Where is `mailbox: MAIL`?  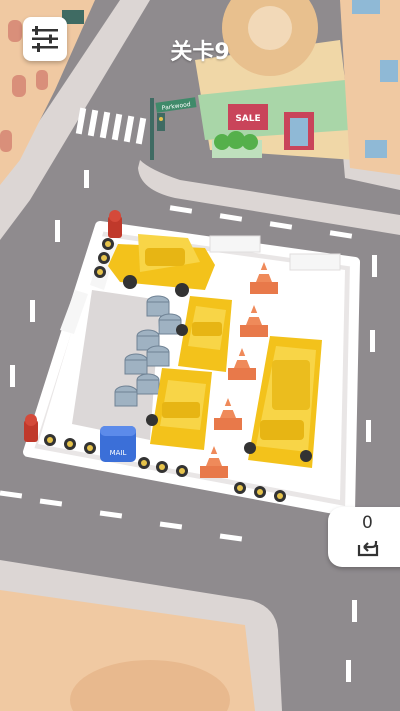 mailbox: MAIL is located at coordinates (118, 444).